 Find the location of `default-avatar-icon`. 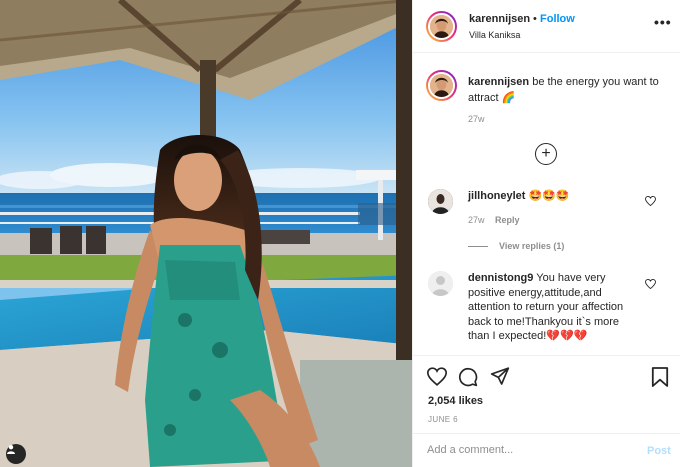

default-avatar-icon is located at coordinates (440, 283).